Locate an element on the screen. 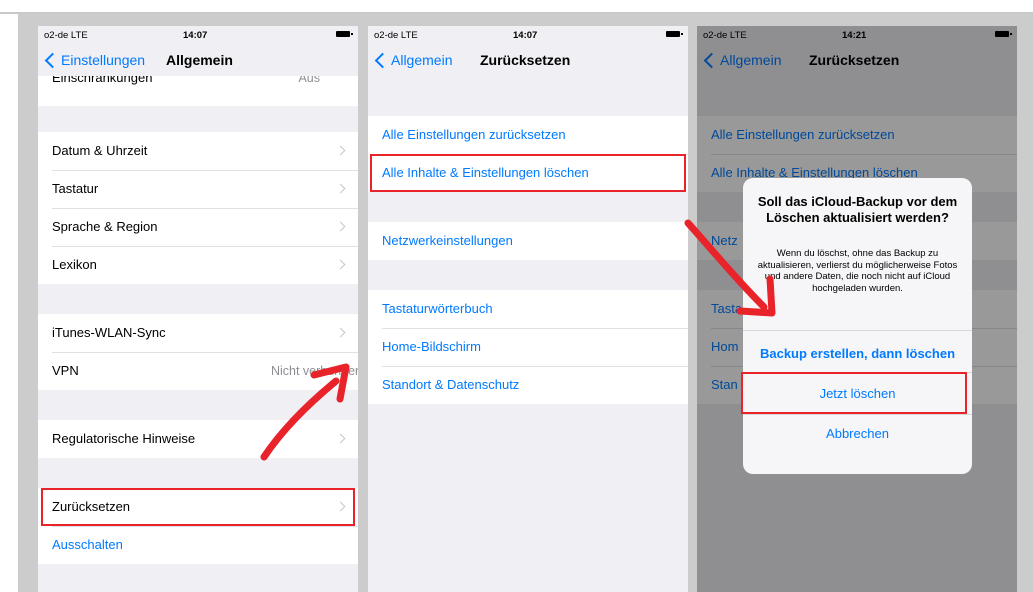 The width and height of the screenshot is (1033, 592). row-value-einschraenkungen: Aus is located at coordinates (309, 80).